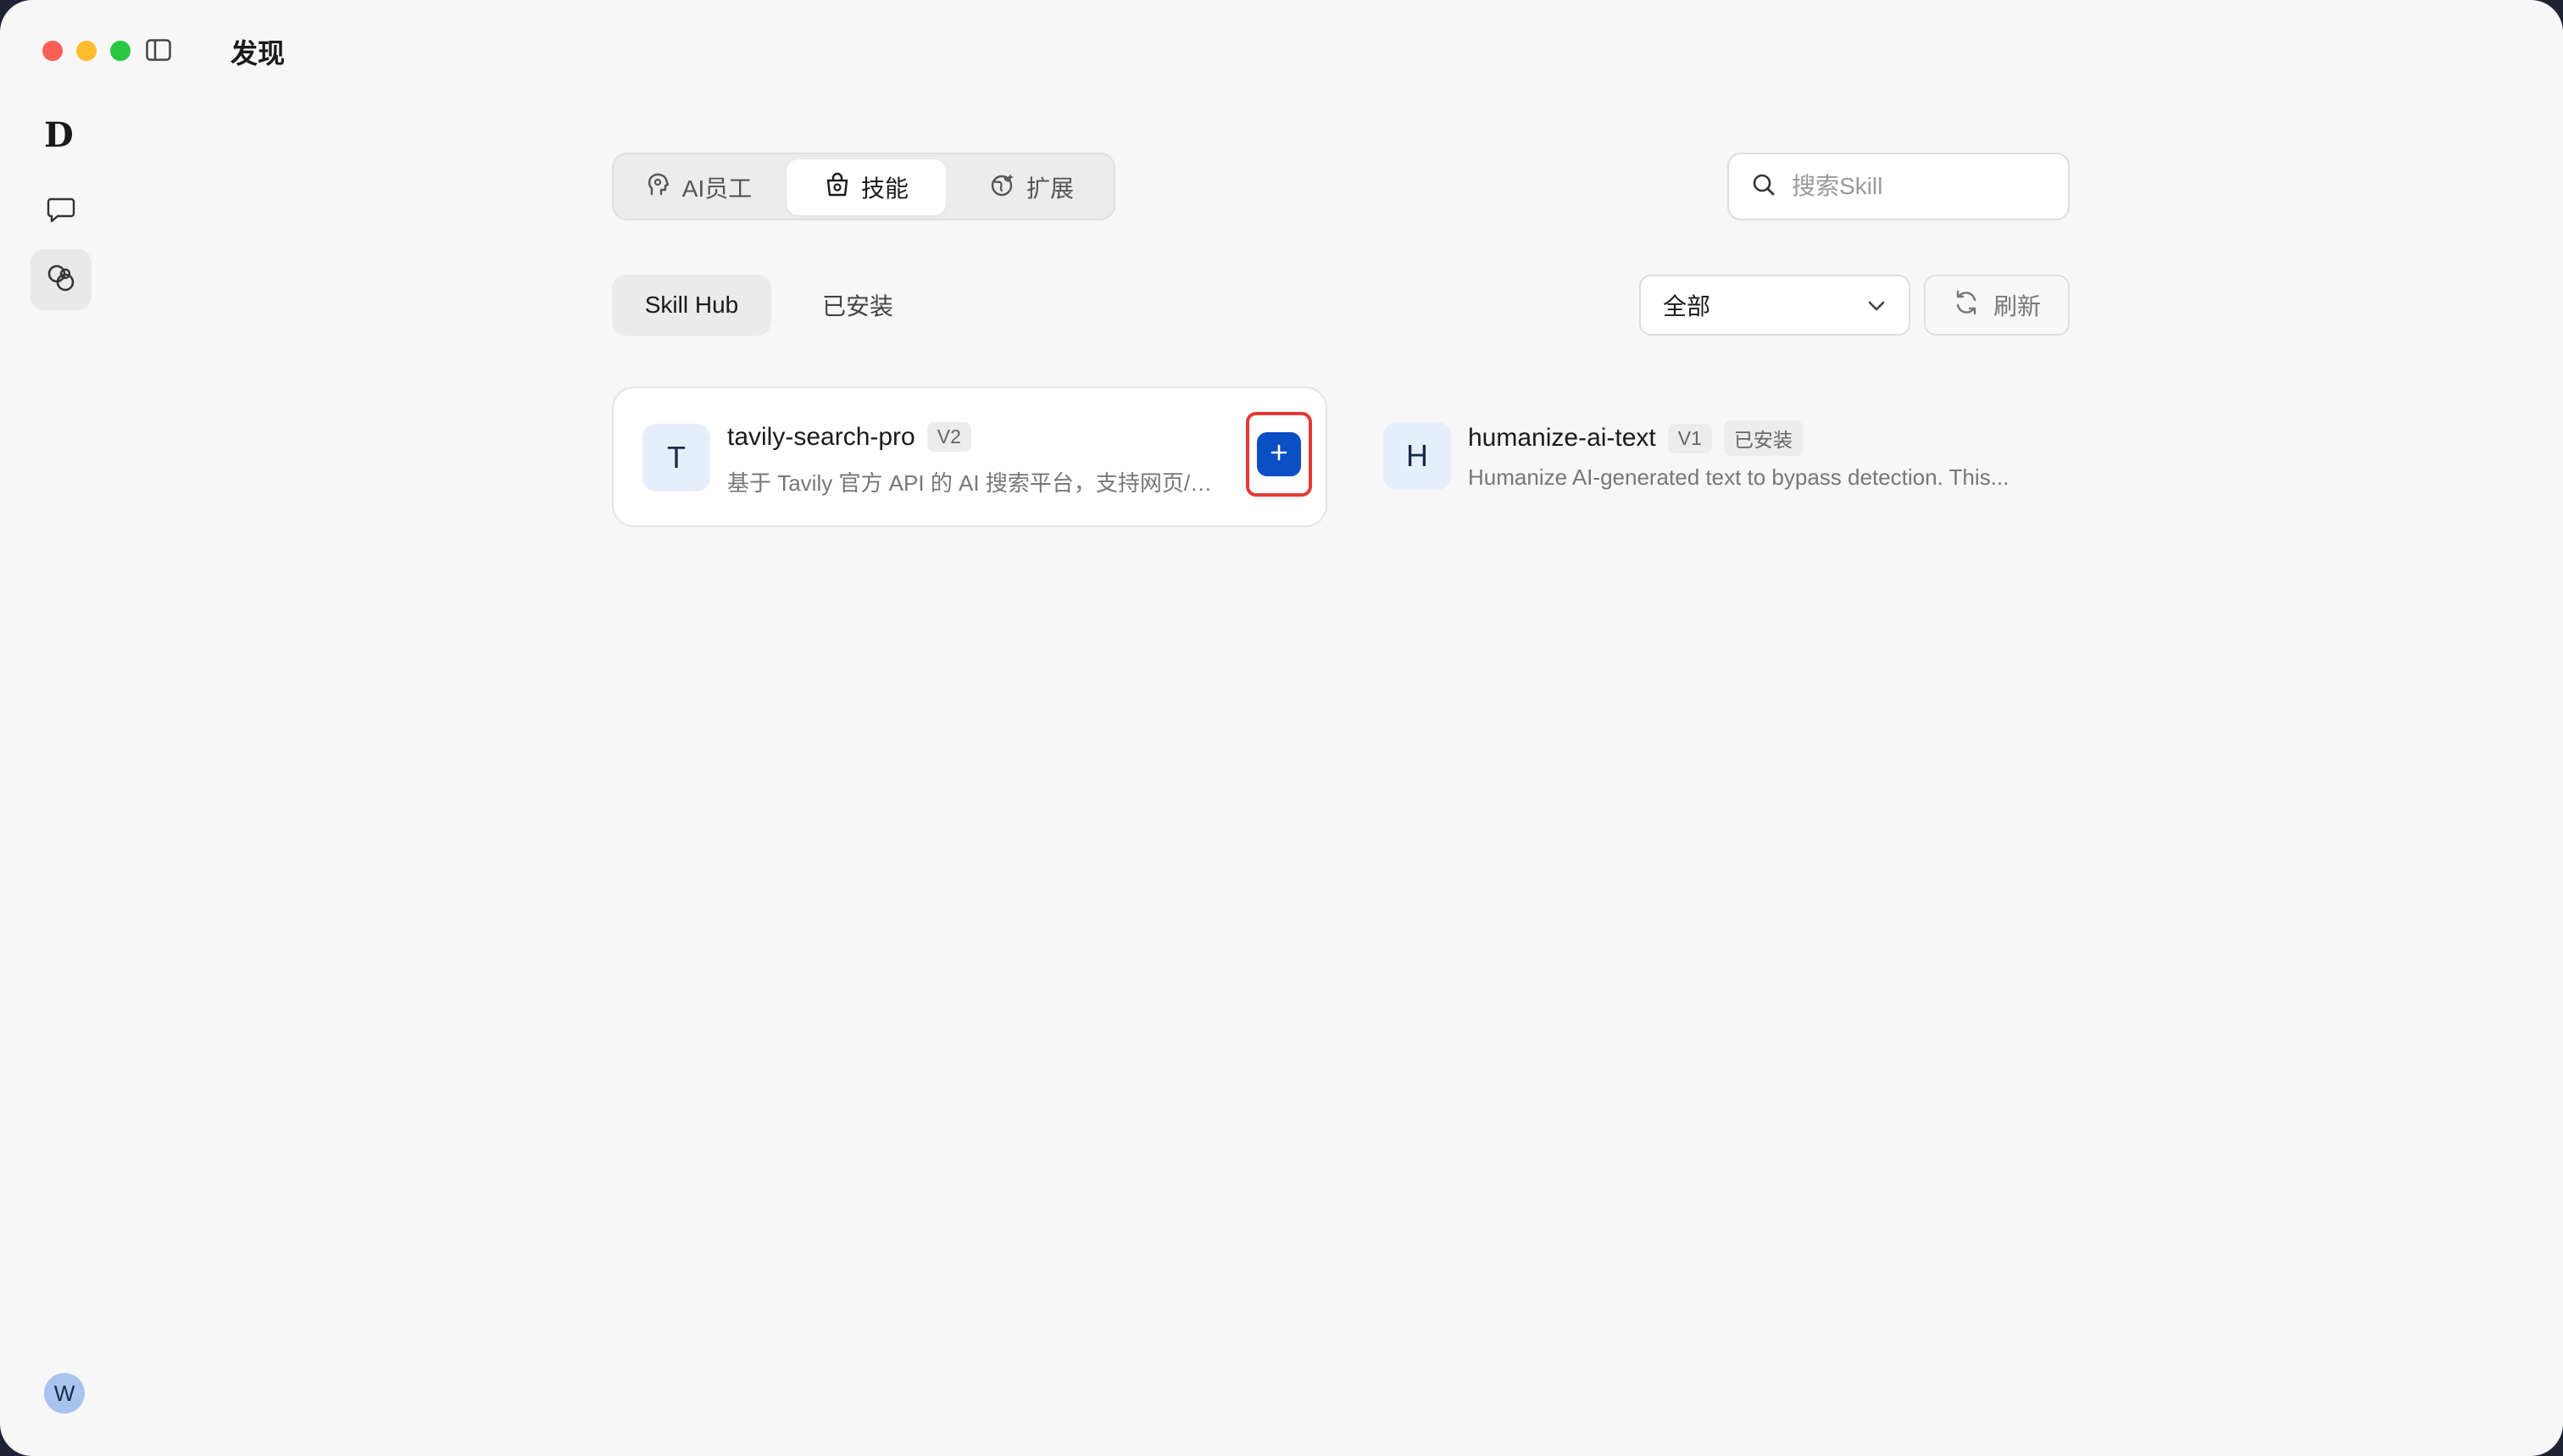 The image size is (2563, 1456). Describe the element at coordinates (158, 50) in the screenshot. I see `sidebar-toggle-icon` at that location.